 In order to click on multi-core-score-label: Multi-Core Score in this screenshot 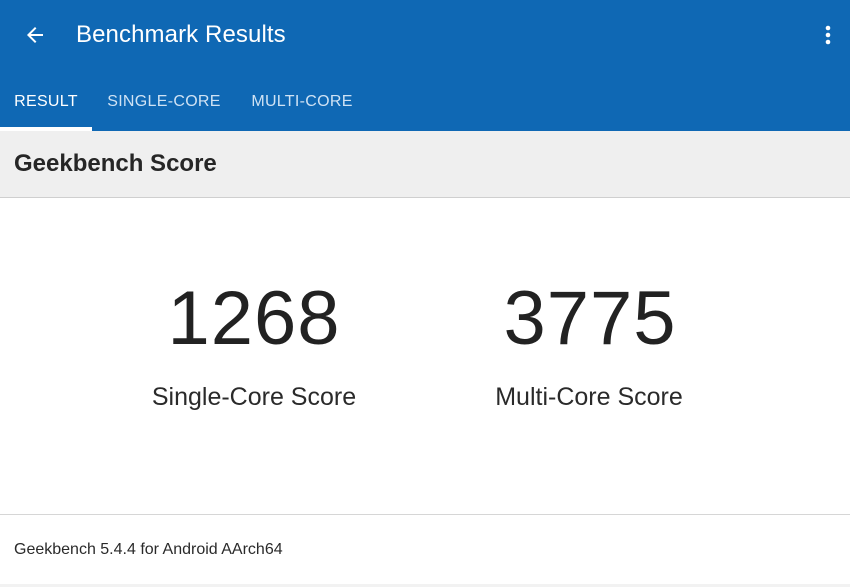, I will do `click(589, 397)`.